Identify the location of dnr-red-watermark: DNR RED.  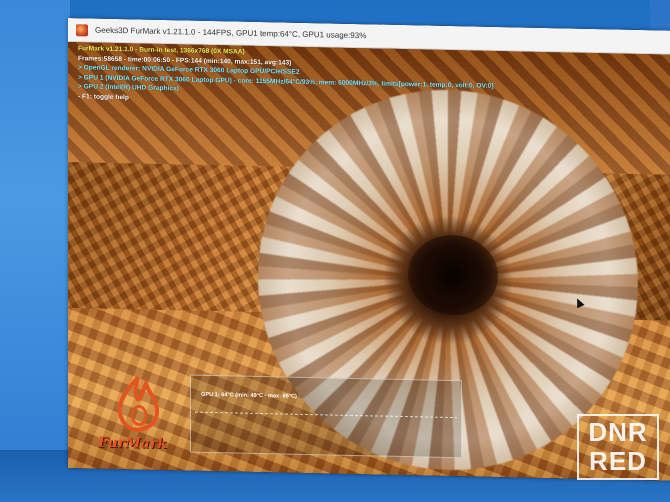
(618, 447).